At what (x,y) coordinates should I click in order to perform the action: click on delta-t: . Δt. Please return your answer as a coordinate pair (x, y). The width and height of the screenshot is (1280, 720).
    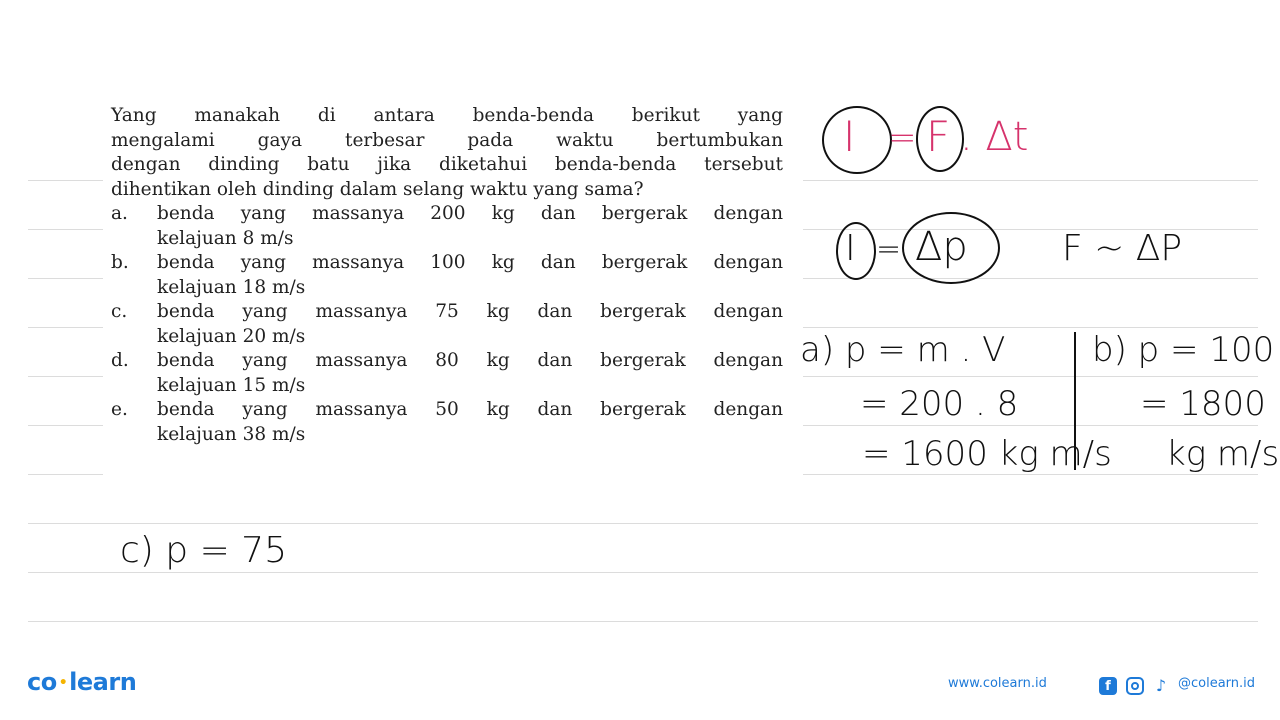
    Looking at the image, I should click on (994, 137).